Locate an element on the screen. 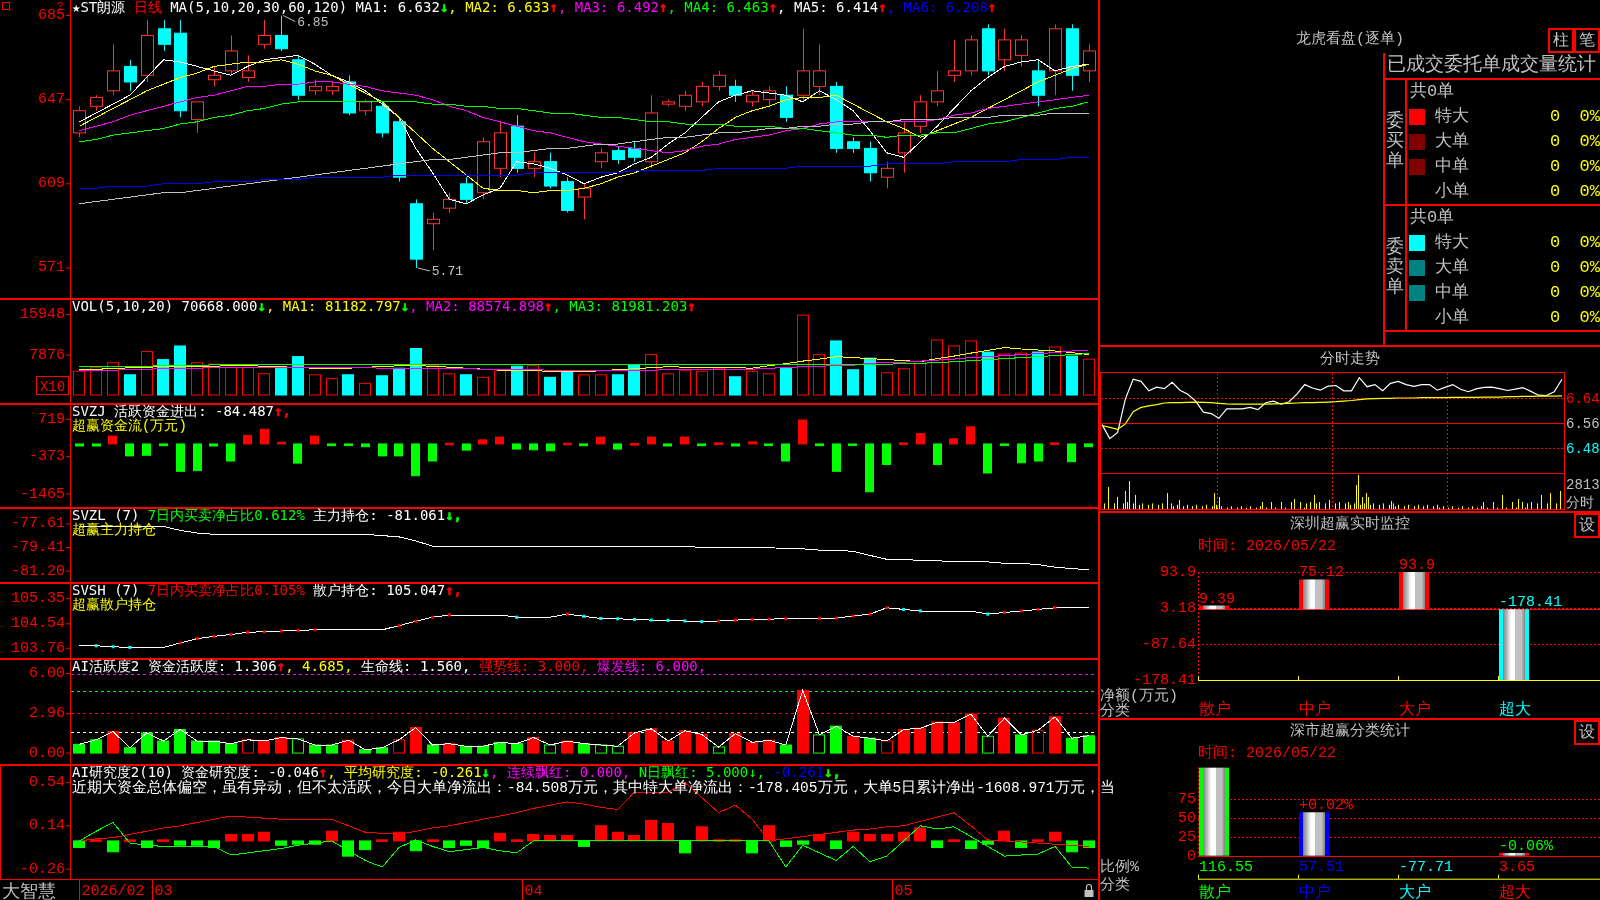 Image resolution: width=1600 pixels, height=900 pixels. indicator-legend: VOL(5,10,20) 70668.000↓, MA1: 81182.797↓, MA2: 88574.898↑, MA3: 81981.203↑ is located at coordinates (384, 306).